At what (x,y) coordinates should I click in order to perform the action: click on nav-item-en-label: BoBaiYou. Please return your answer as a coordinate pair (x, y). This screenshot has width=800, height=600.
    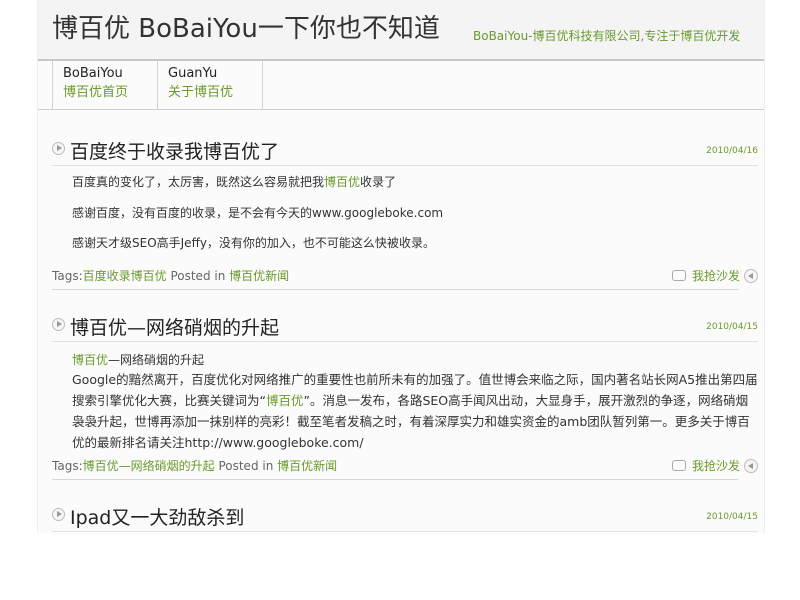
    Looking at the image, I should click on (93, 73).